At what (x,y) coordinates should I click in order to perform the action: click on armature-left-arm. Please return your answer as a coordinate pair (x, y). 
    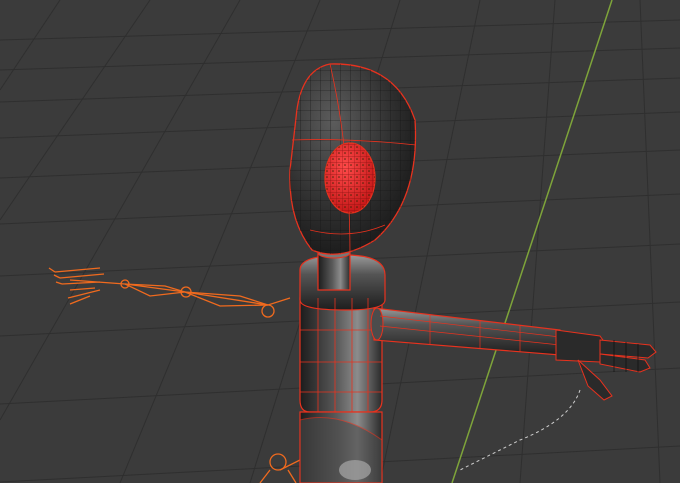
    Looking at the image, I should click on (169, 292).